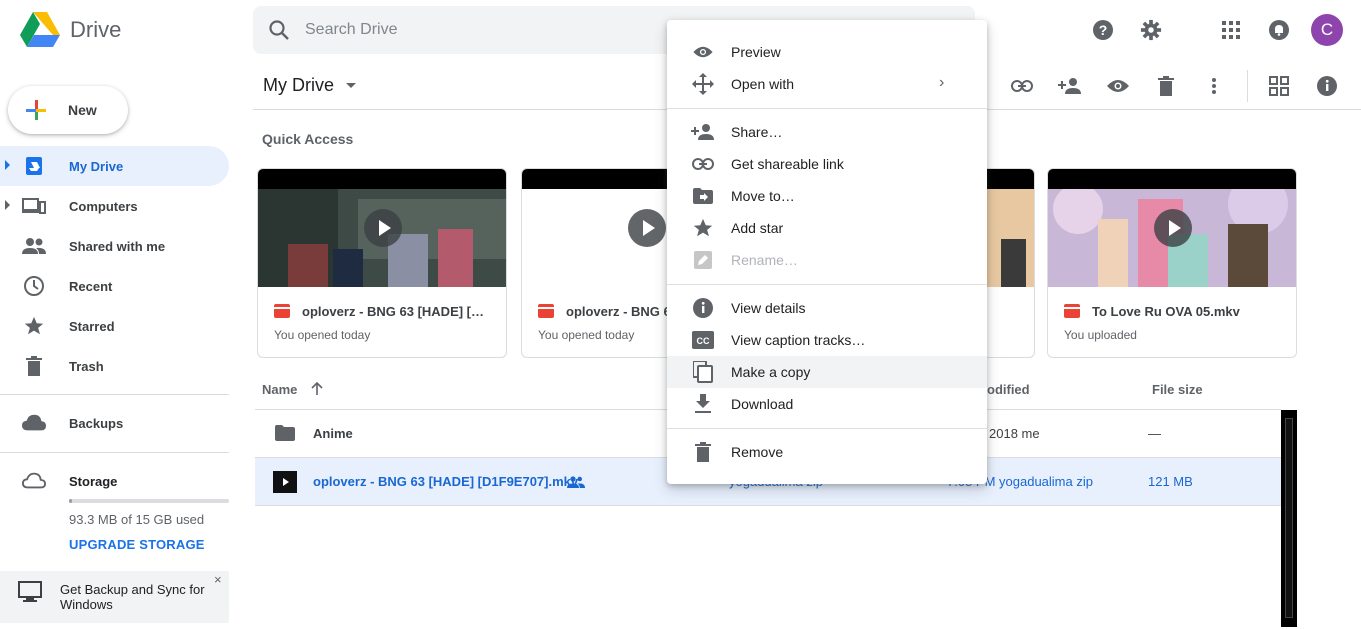 The image size is (1361, 629). I want to click on menu-item-label: Get shareable link, so click(787, 164).